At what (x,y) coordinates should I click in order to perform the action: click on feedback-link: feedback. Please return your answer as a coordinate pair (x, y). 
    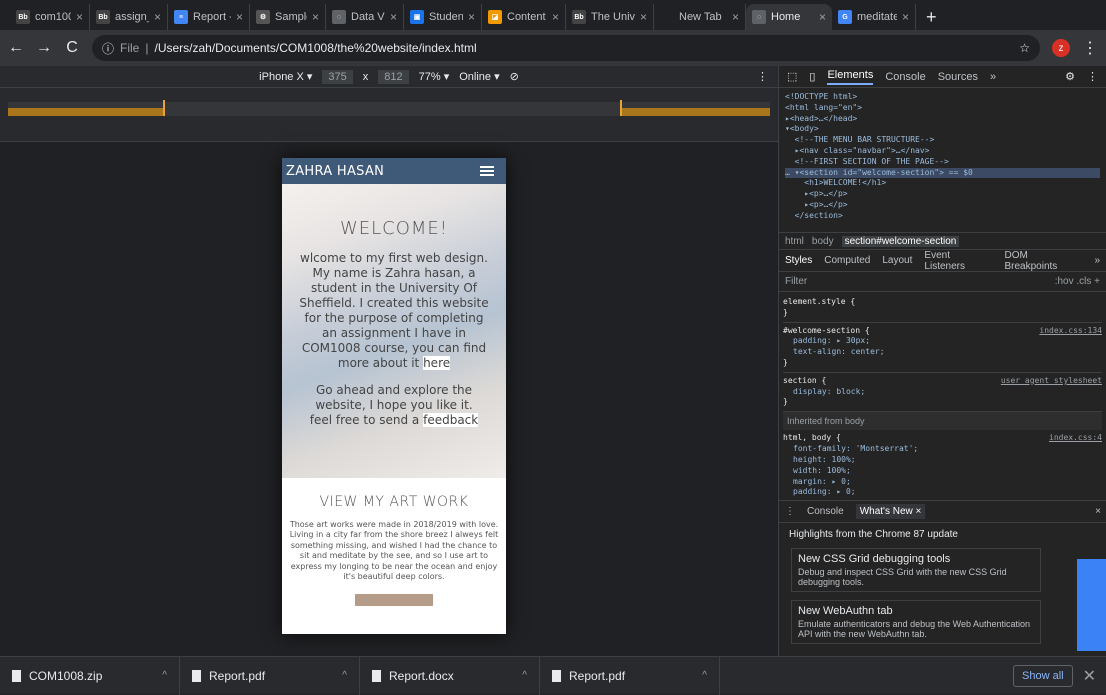
    Looking at the image, I should click on (451, 420).